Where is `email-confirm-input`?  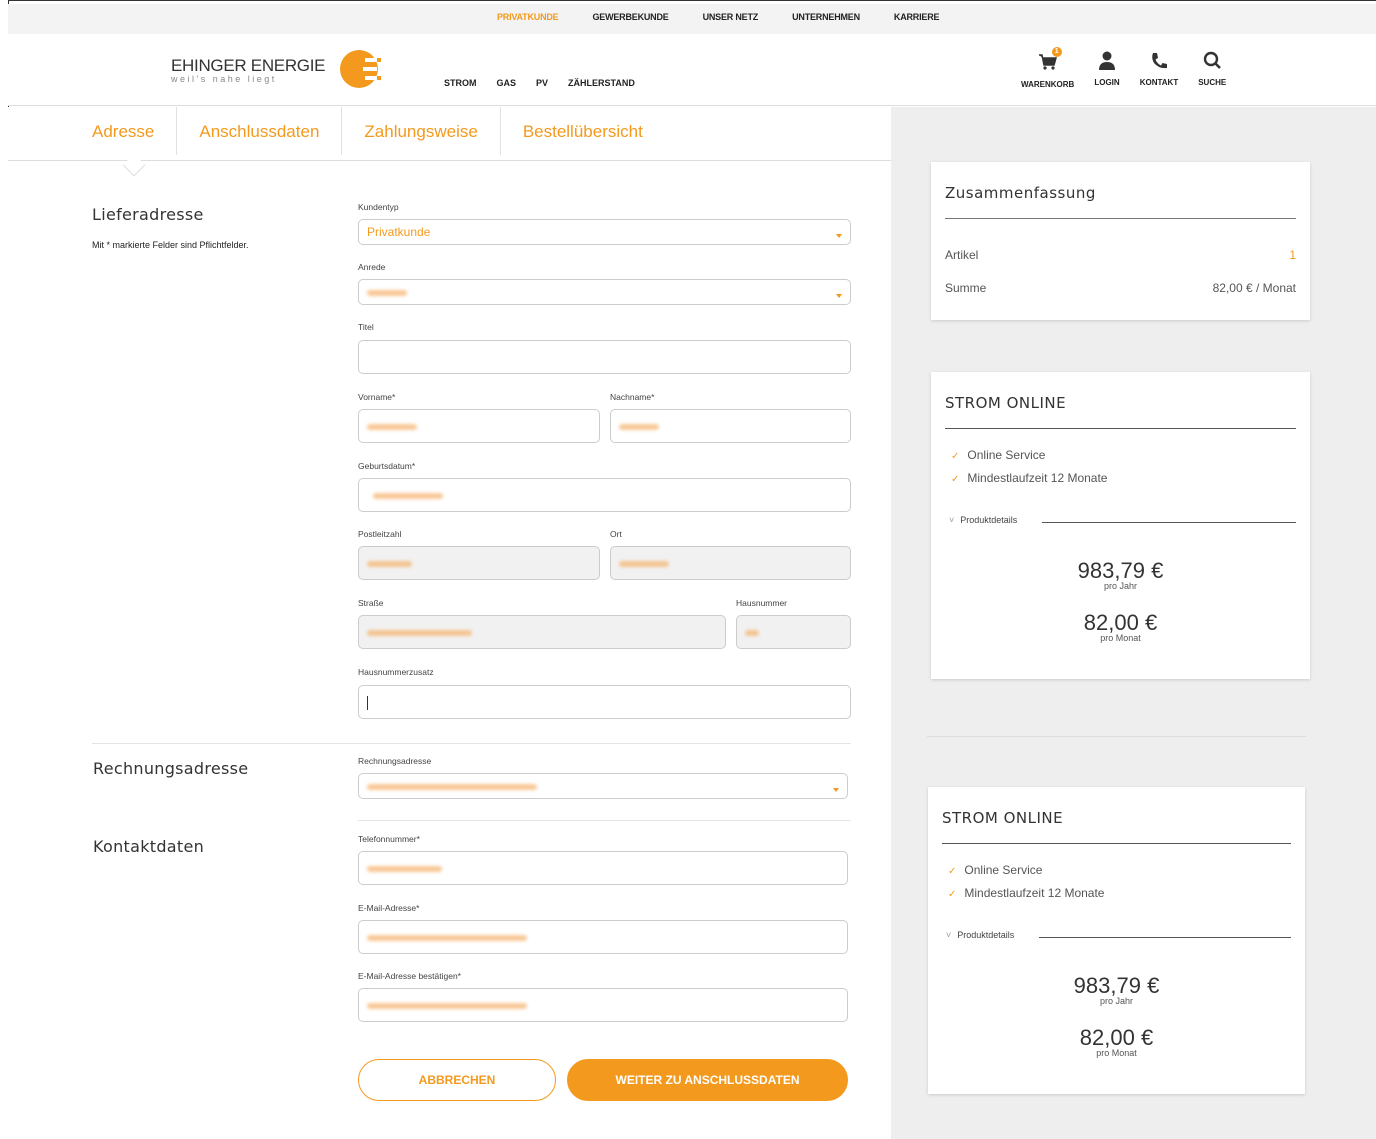 email-confirm-input is located at coordinates (603, 1005).